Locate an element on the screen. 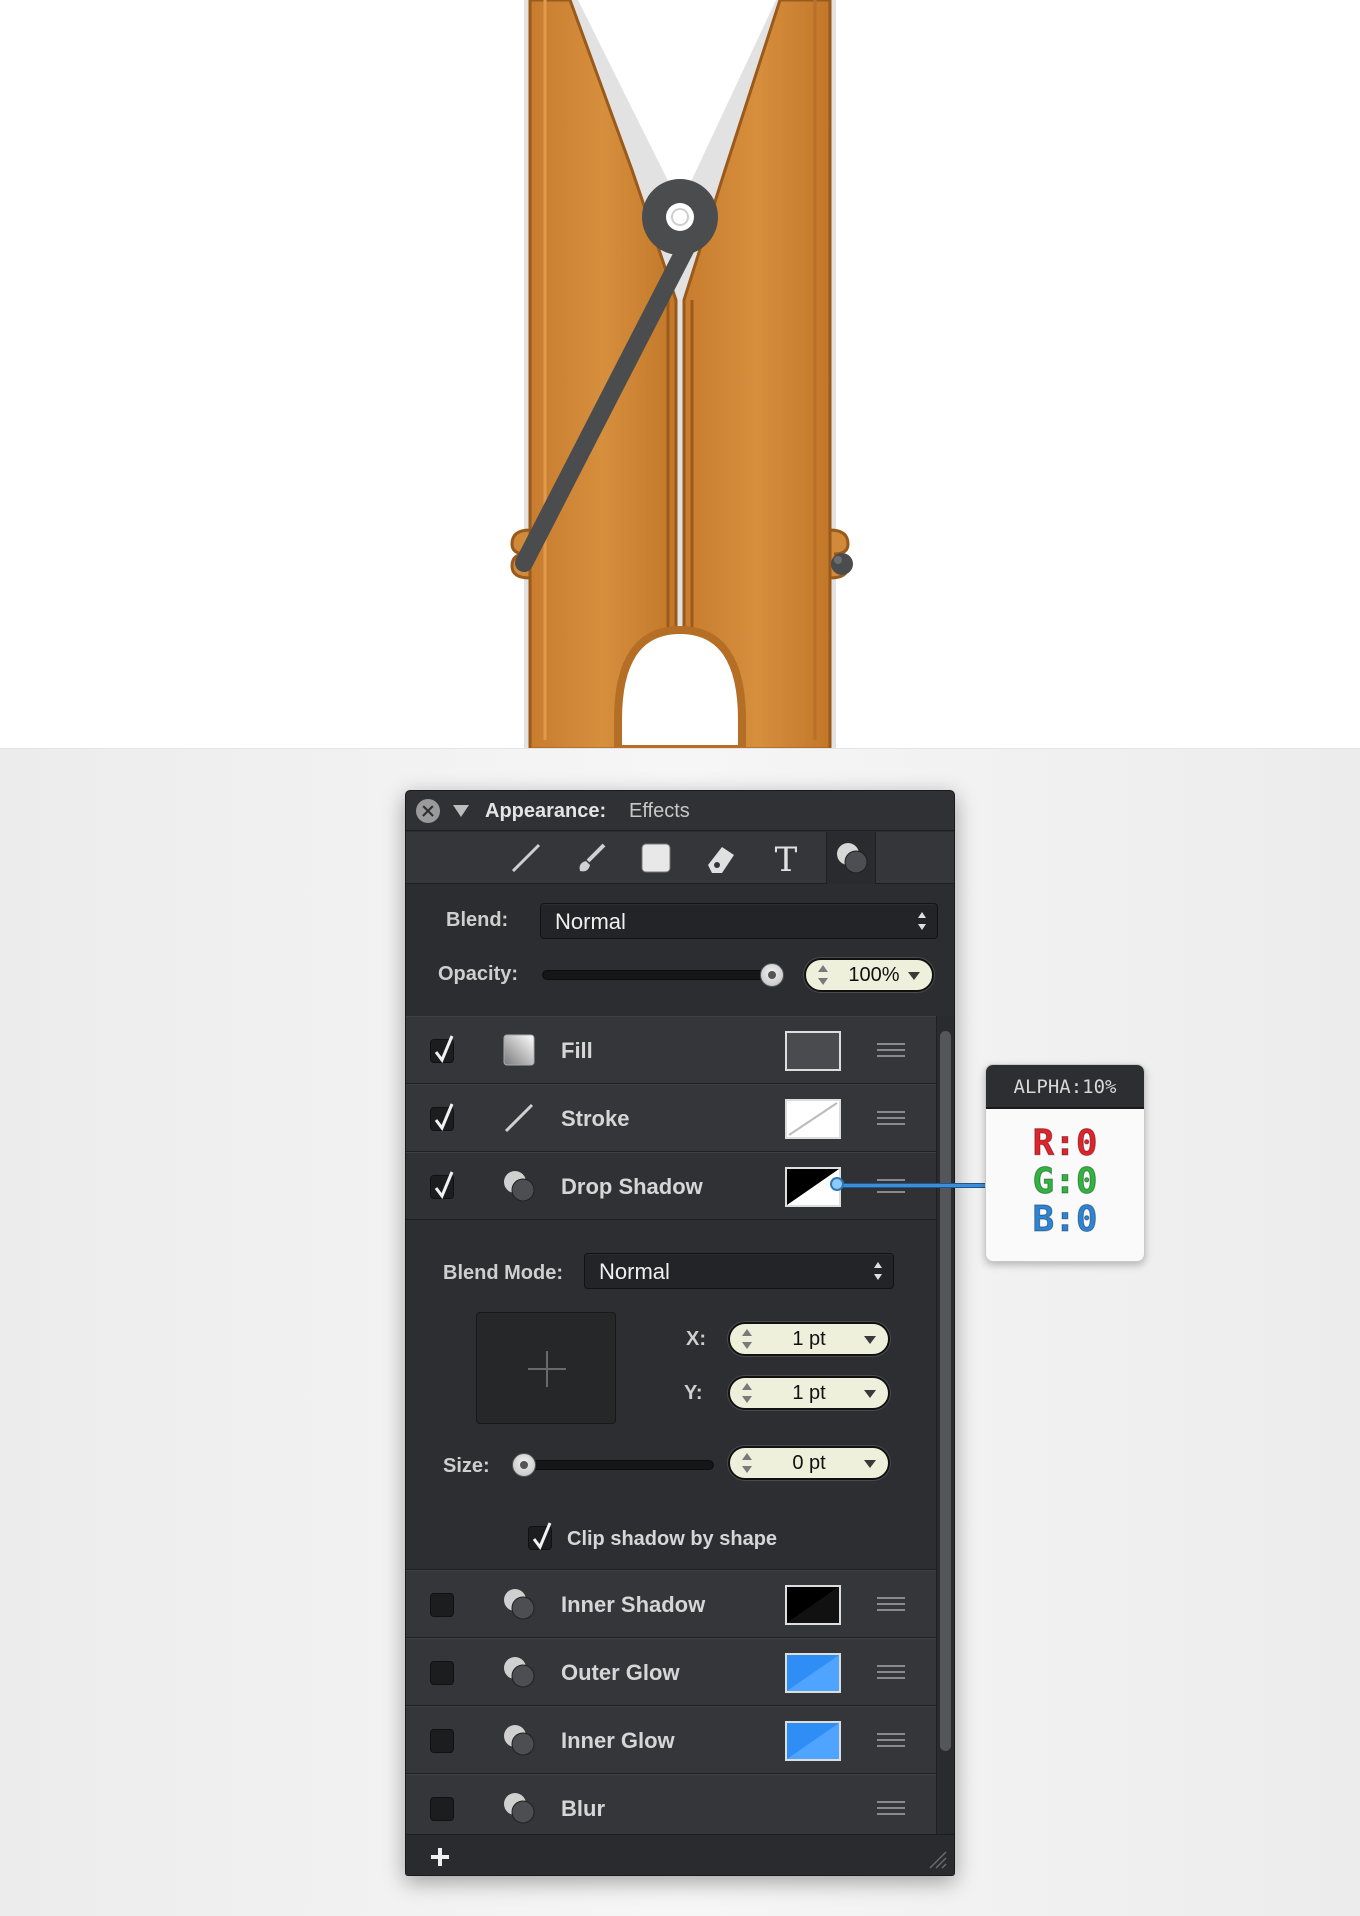 The height and width of the screenshot is (1916, 1360). text-tool-icon: T is located at coordinates (786, 858).